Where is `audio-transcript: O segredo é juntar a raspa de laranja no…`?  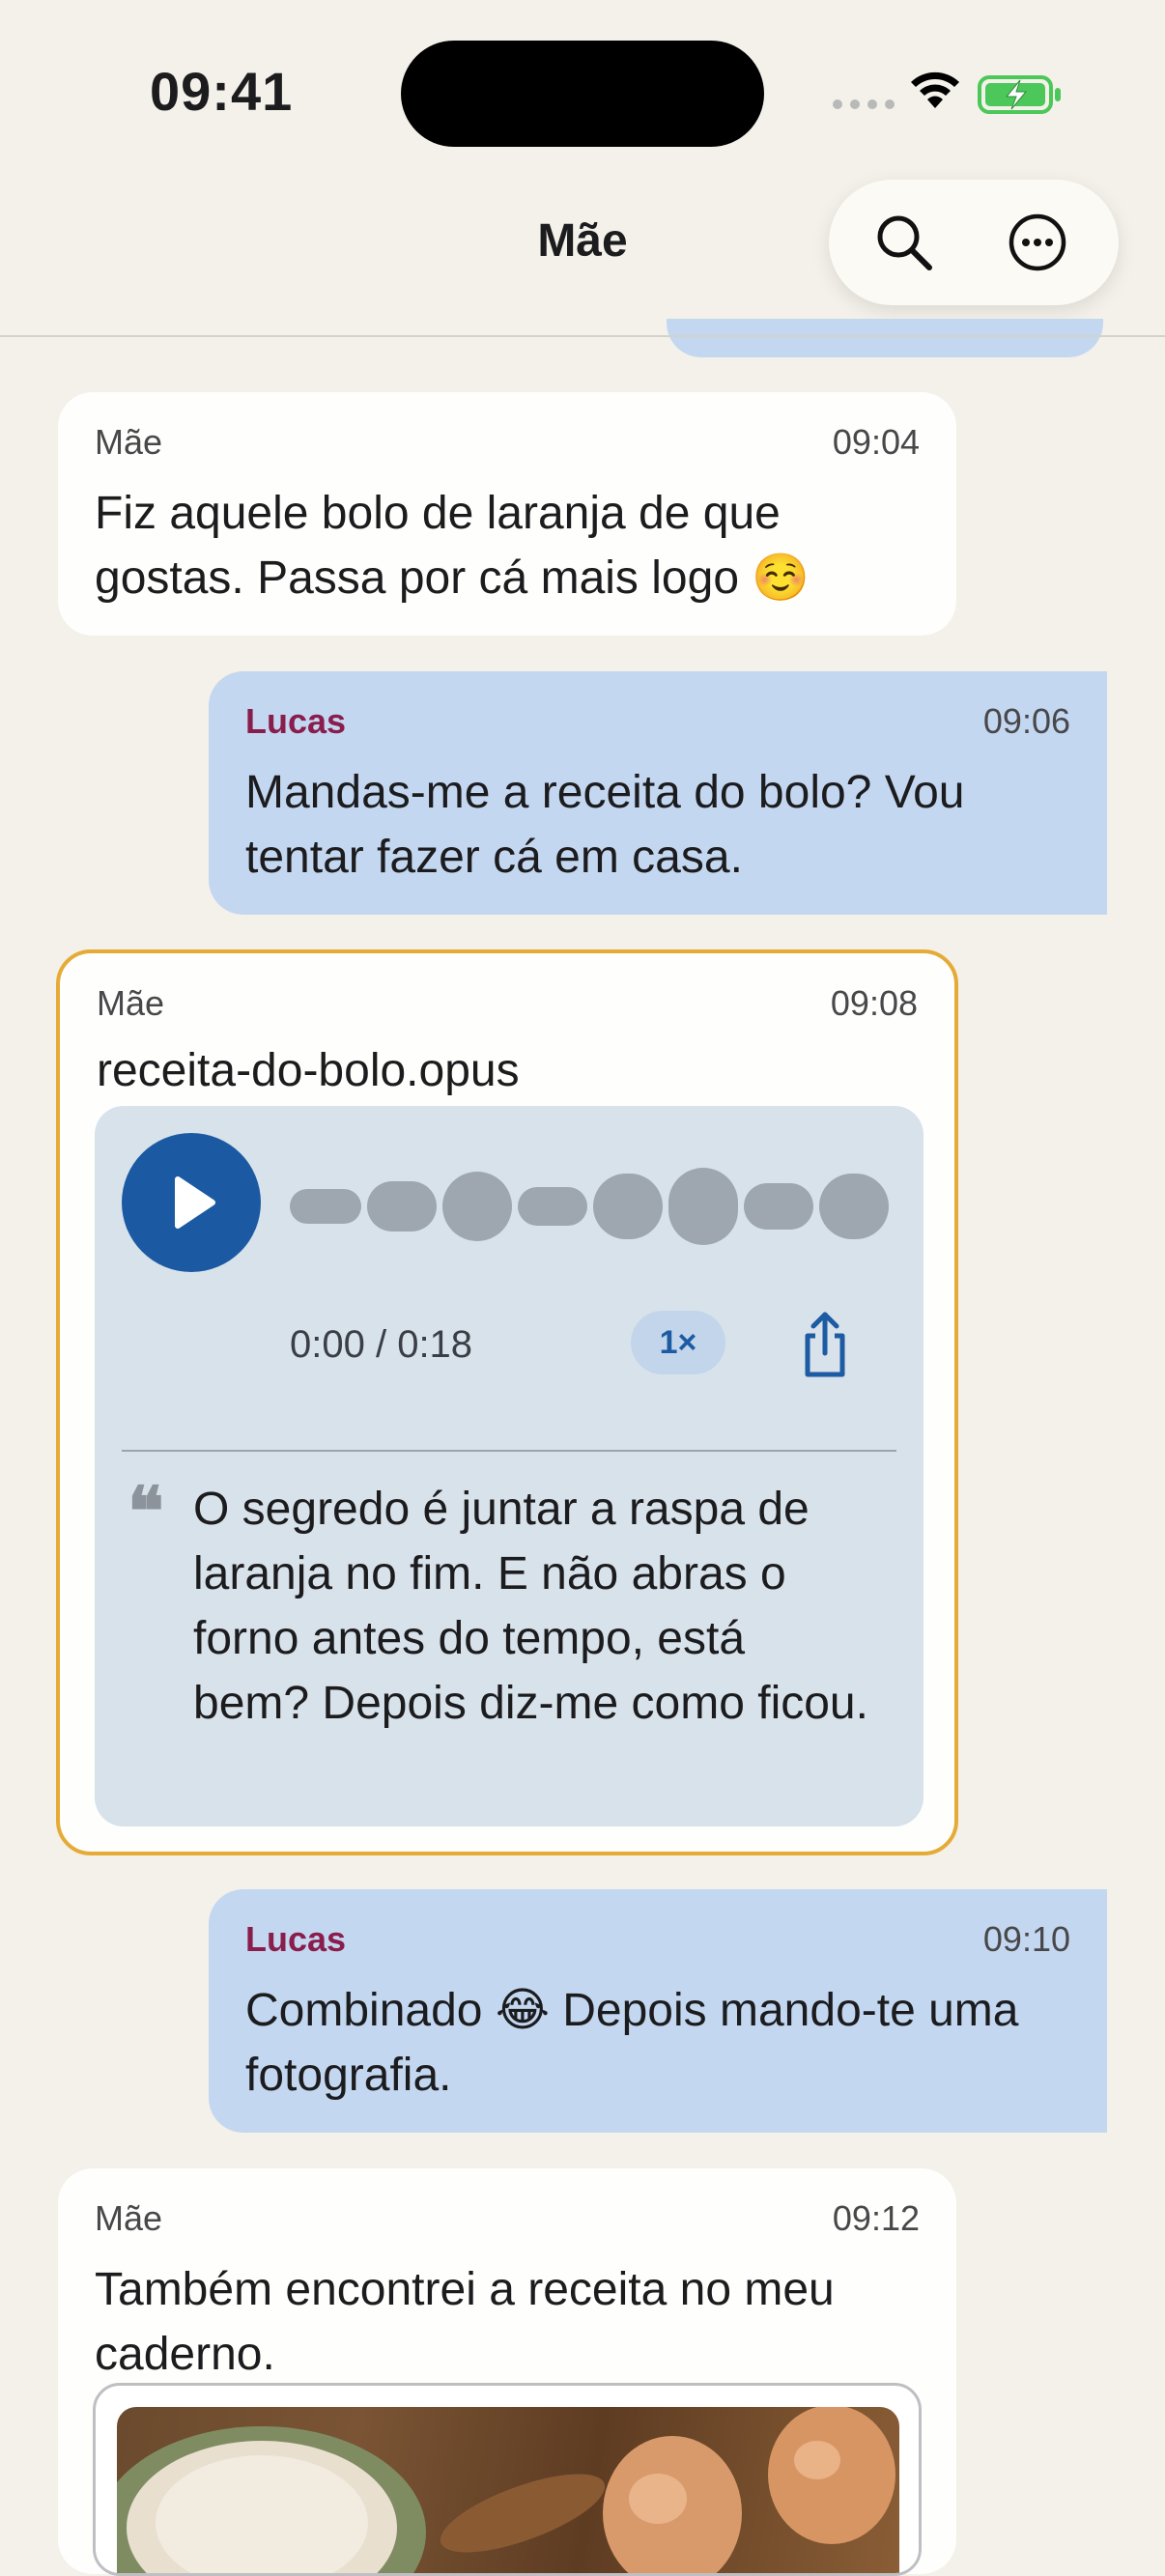 audio-transcript: O segredo é juntar a raspa de laranja no… is located at coordinates (531, 1606).